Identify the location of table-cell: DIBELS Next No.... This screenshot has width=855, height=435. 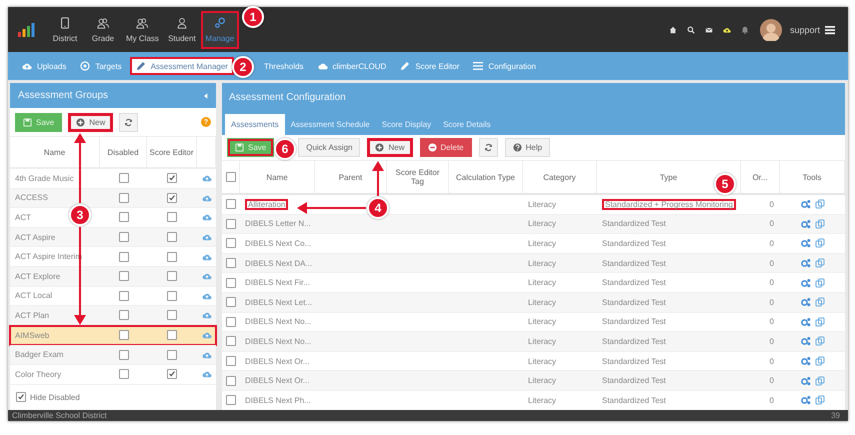
(278, 321).